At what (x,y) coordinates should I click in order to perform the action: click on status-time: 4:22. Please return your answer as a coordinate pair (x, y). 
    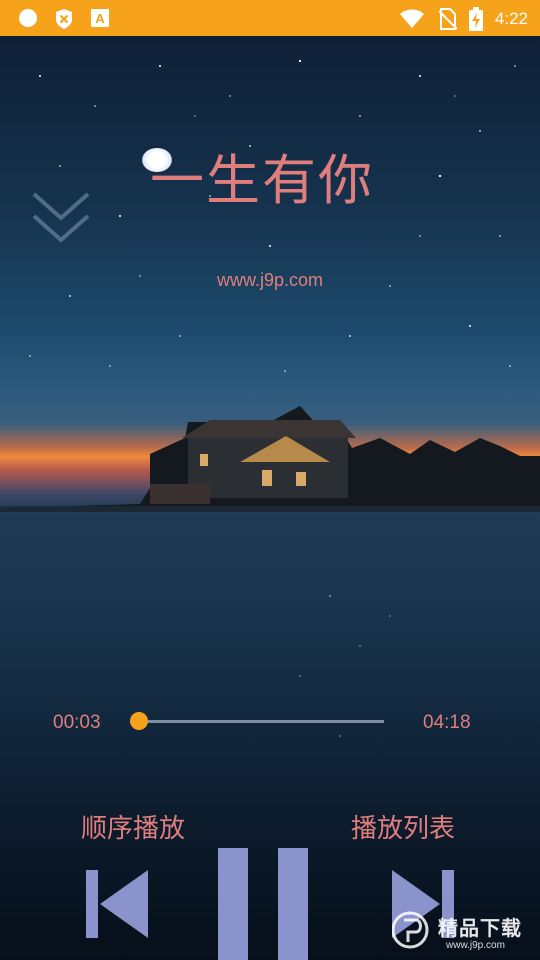
    Looking at the image, I should click on (511, 18).